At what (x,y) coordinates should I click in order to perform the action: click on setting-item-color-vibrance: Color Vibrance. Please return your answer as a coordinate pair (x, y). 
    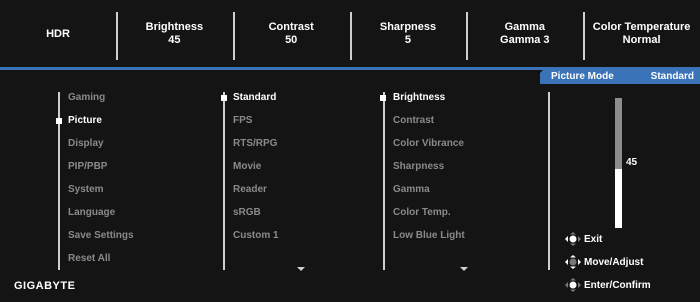
    Looking at the image, I should click on (429, 149).